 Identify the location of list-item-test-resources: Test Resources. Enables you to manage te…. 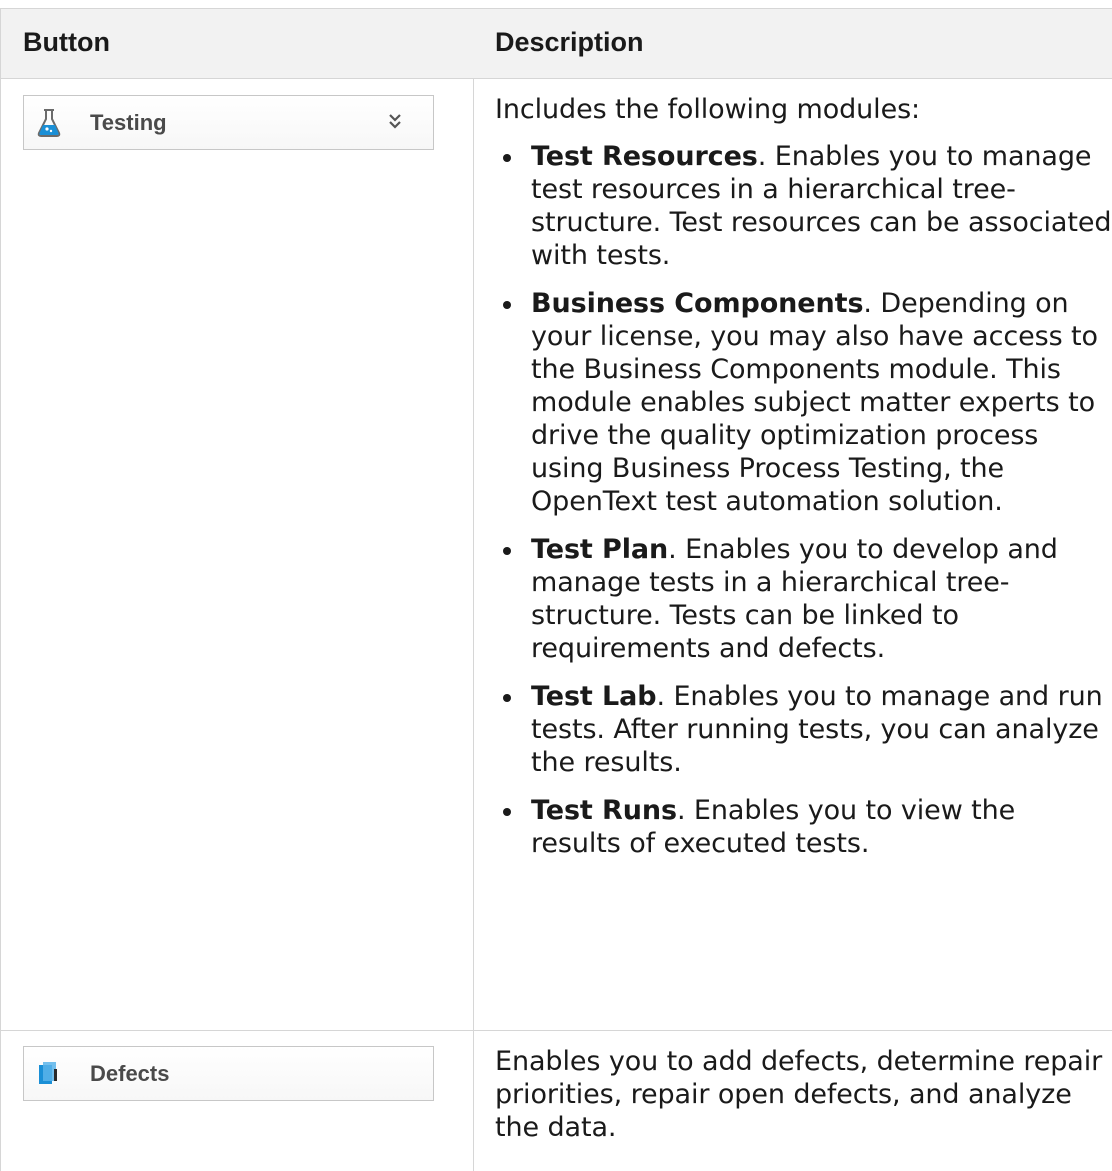
(803, 206).